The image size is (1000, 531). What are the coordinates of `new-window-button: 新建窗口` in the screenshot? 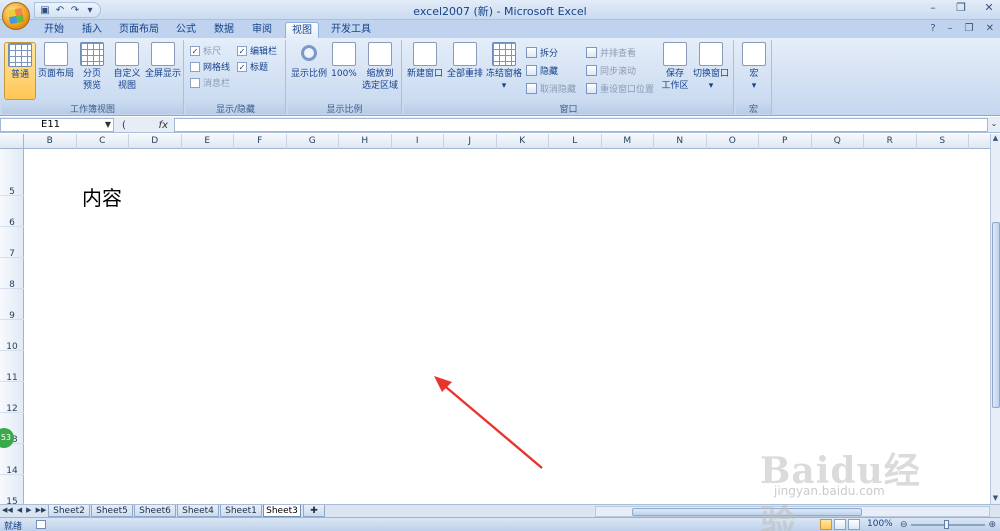 It's located at (425, 61).